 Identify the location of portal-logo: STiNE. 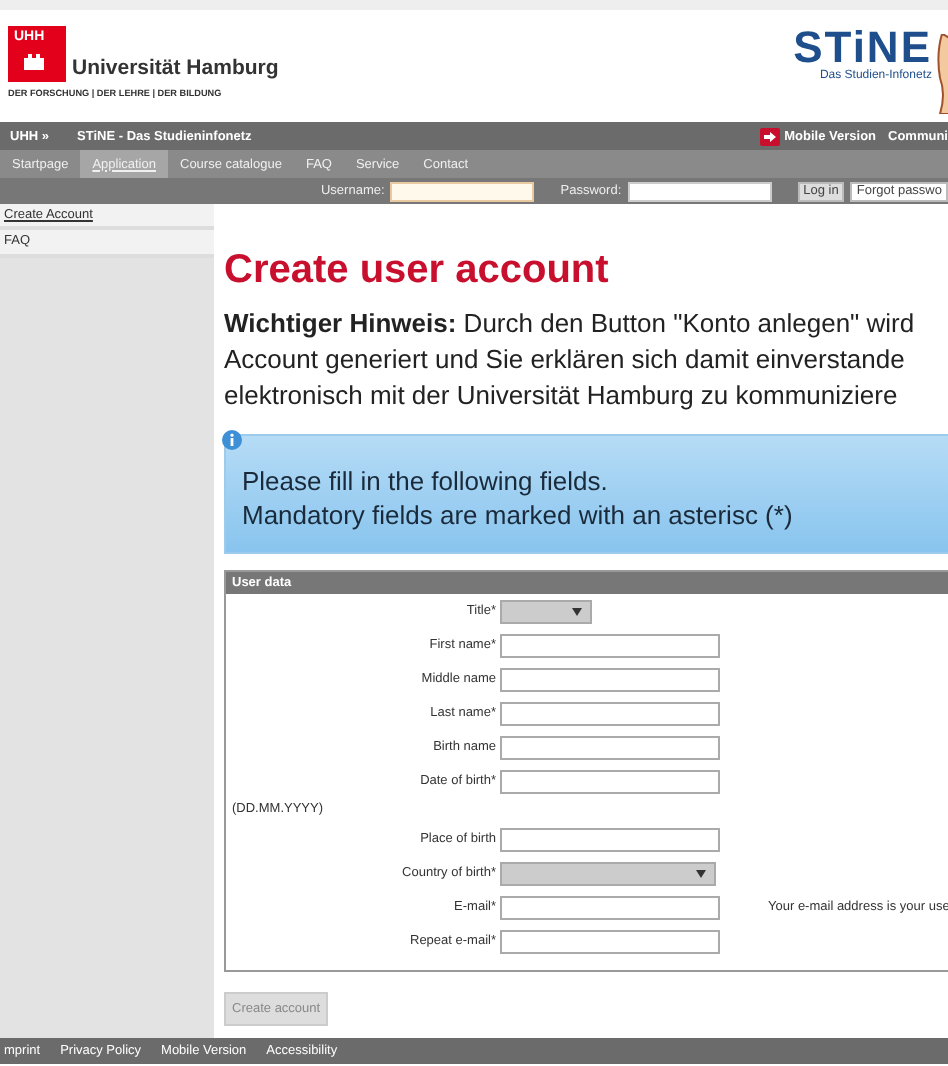
(862, 48).